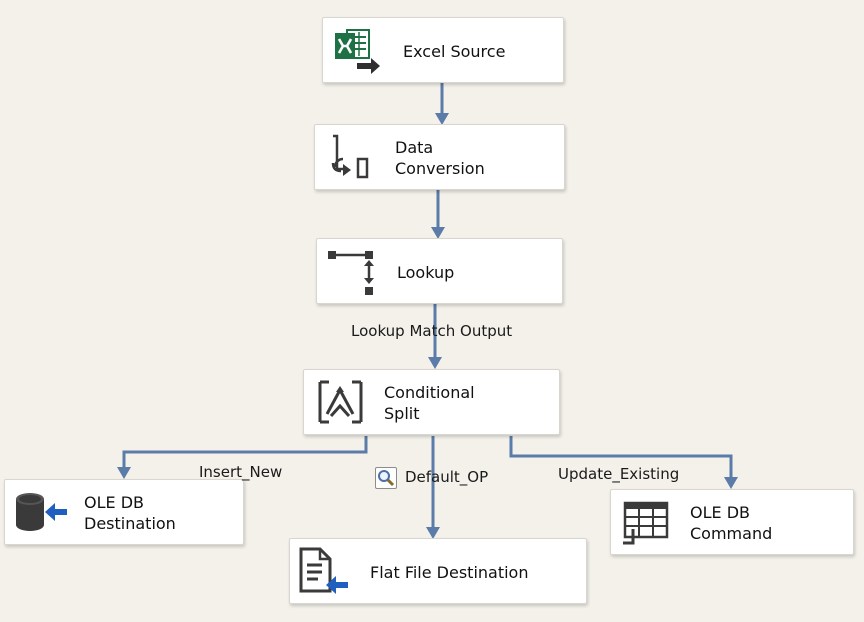  I want to click on conditional-split-label: Conditional Split, so click(429, 403).